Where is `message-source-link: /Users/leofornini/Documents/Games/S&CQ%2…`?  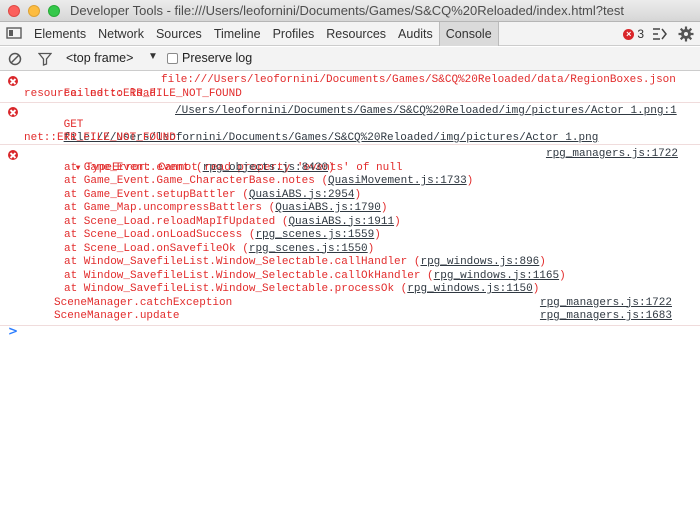
message-source-link: /Users/leofornini/Documents/Games/S&CQ%2… is located at coordinates (426, 112).